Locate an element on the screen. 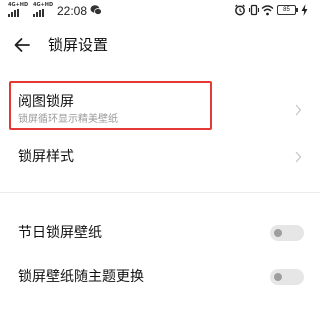  list-item-lockscreen-style: 锁屏样式 is located at coordinates (160, 157).